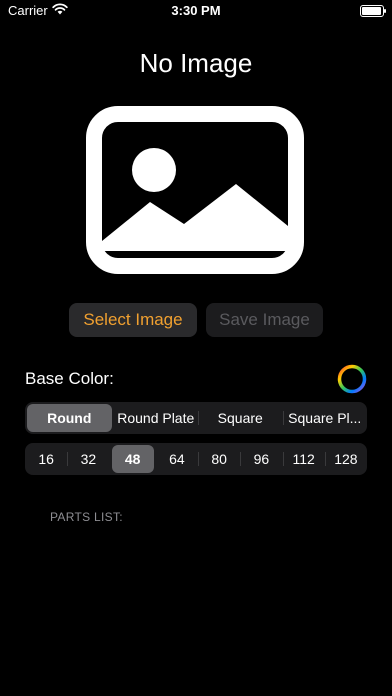 The height and width of the screenshot is (696, 392). I want to click on shape-option-square: Square, so click(240, 418).